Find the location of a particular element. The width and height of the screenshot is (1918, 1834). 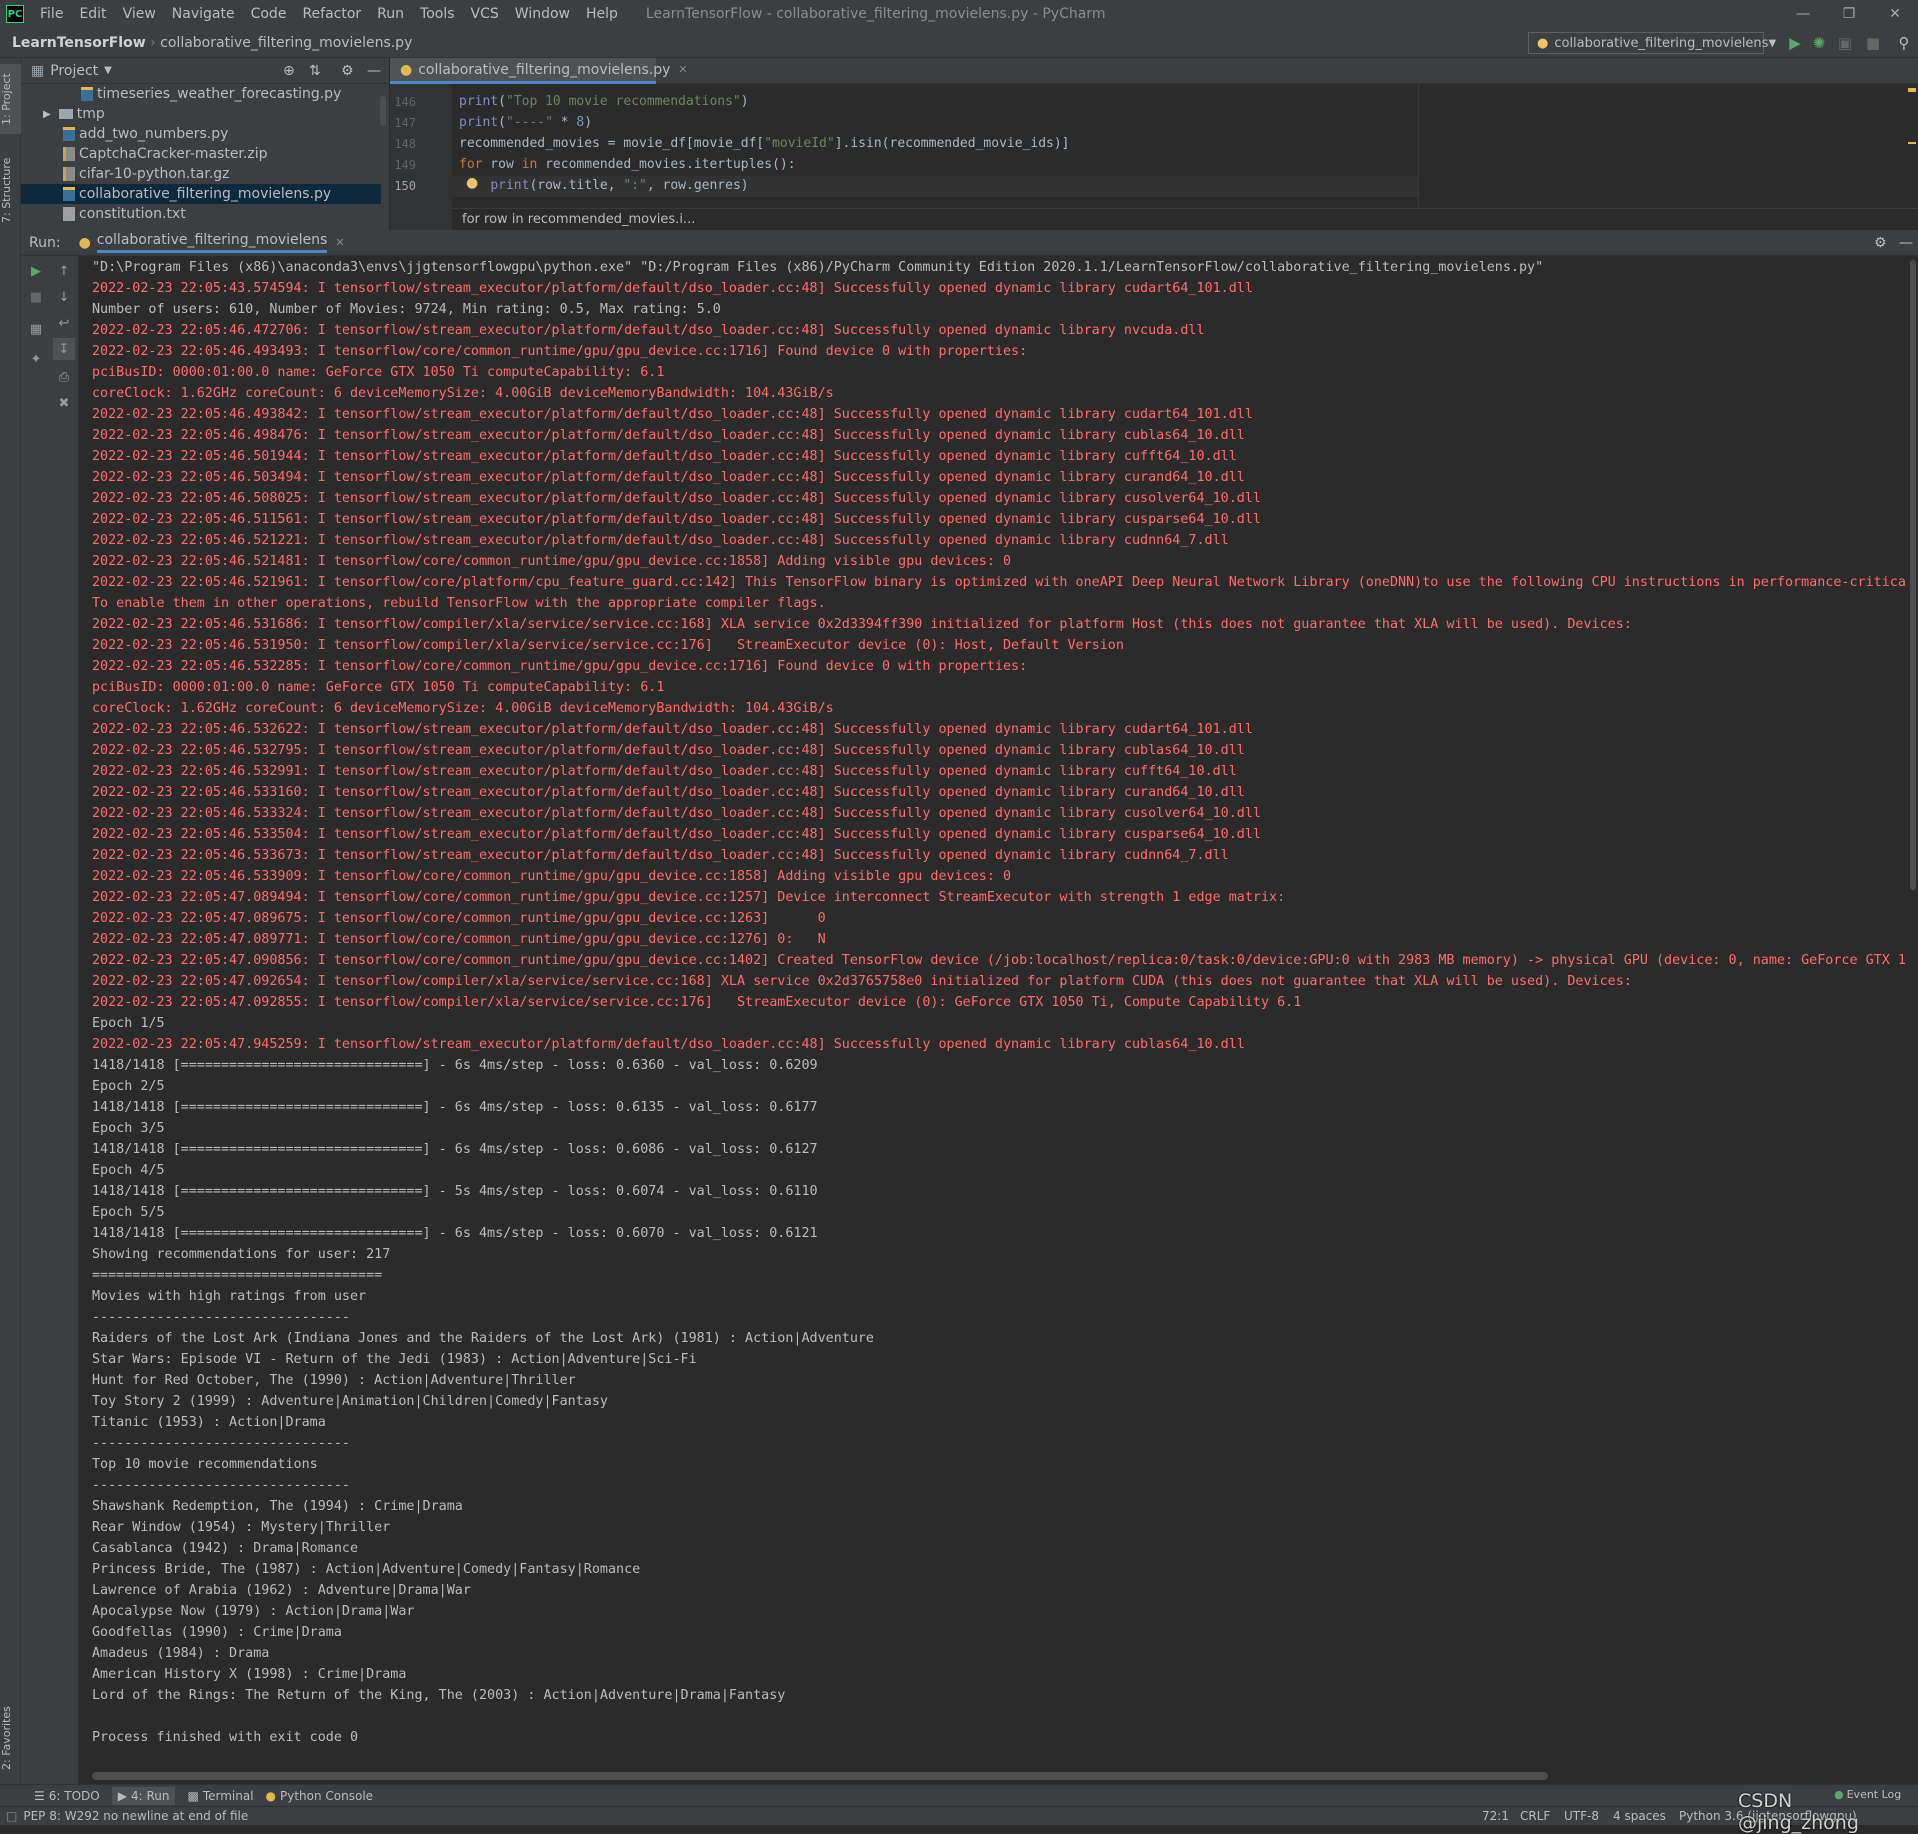

locate-icon: ⊕ is located at coordinates (289, 71).